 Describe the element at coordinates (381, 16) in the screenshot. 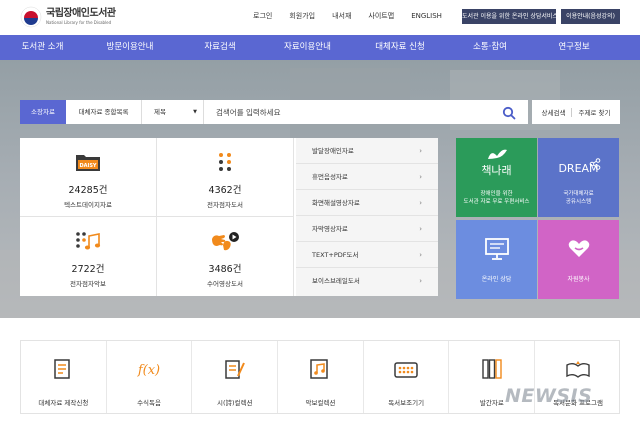

I see `sitemap-link: 사이트맵` at that location.